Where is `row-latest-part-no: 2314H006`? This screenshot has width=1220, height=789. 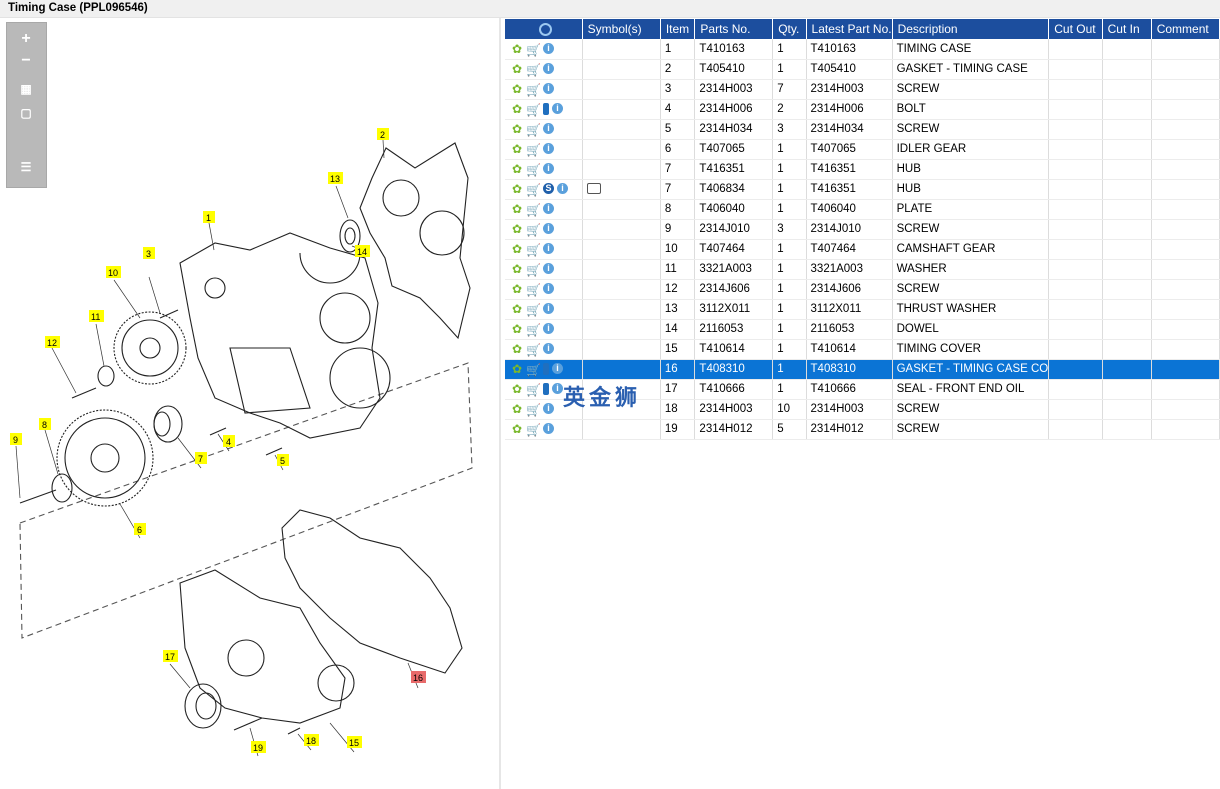 row-latest-part-no: 2314H006 is located at coordinates (849, 109).